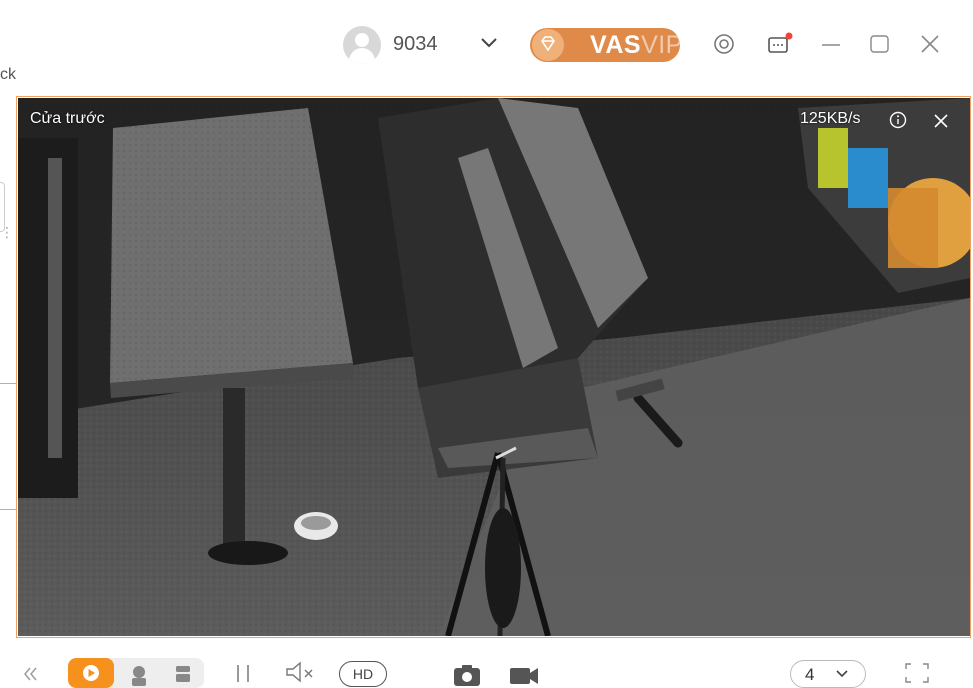 The height and width of the screenshot is (688, 973). Describe the element at coordinates (941, 121) in the screenshot. I see `close-video-icon` at that location.